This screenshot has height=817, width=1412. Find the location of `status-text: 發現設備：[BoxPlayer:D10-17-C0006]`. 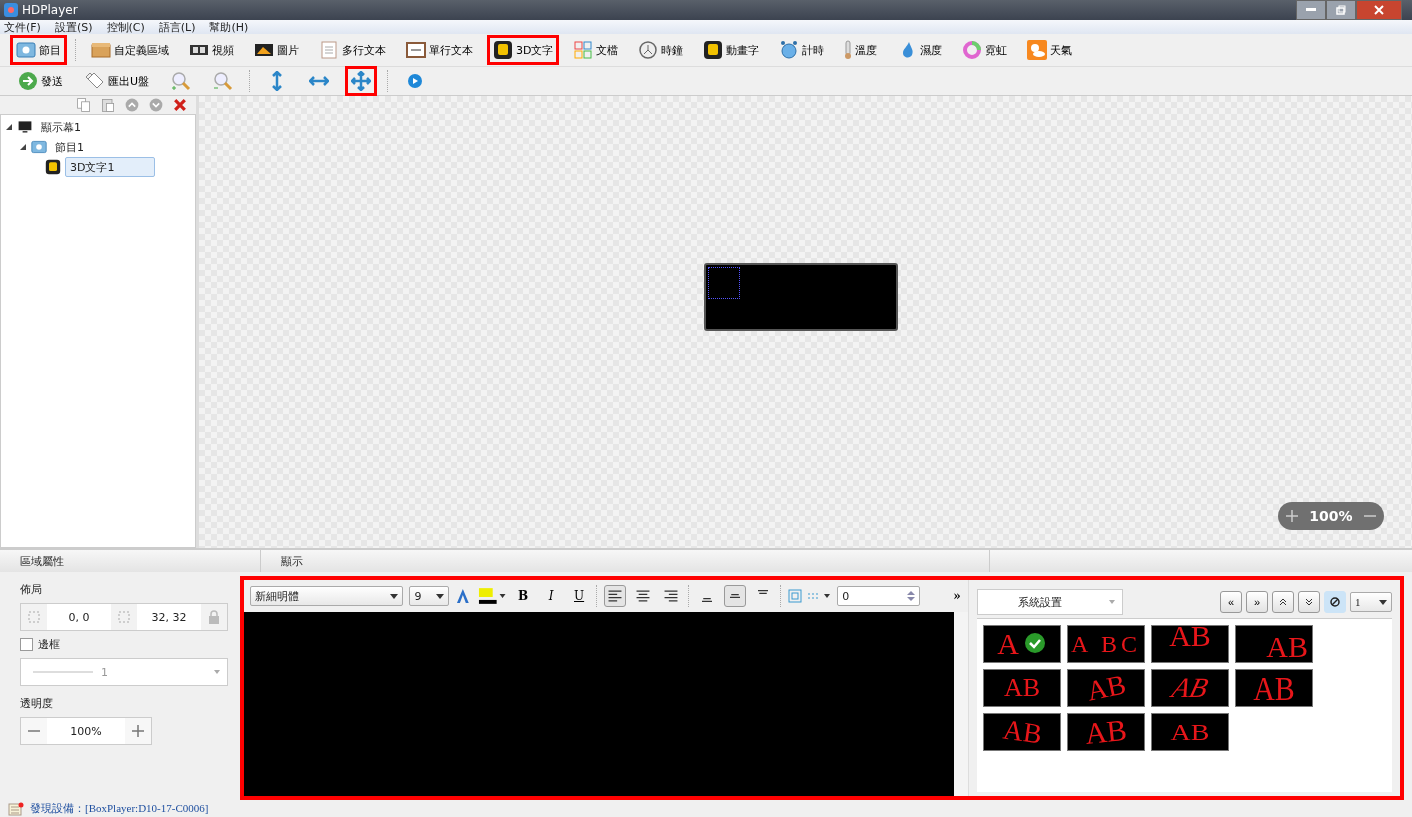

status-text: 發現設備：[BoxPlayer:D10-17-C0006] is located at coordinates (119, 808).